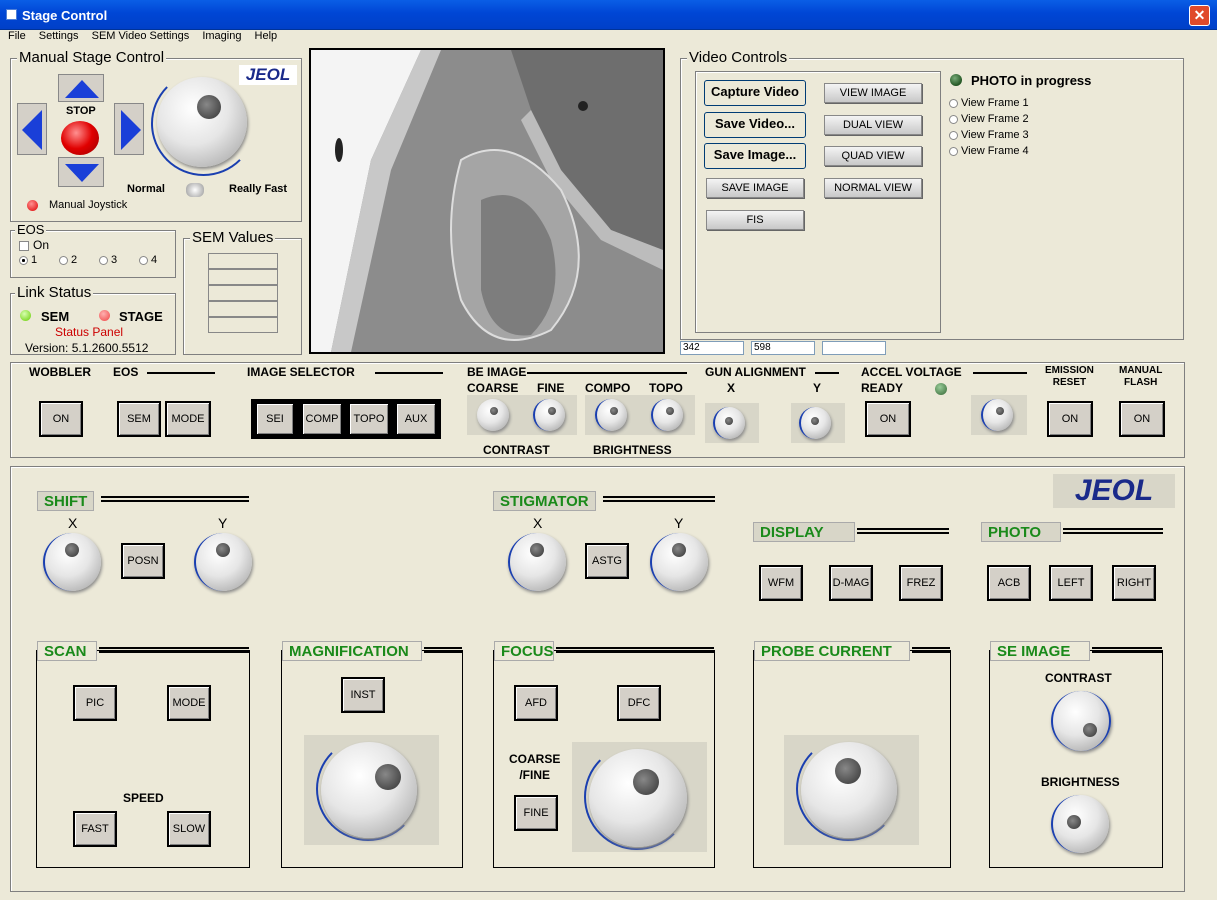 This screenshot has width=1217, height=900. I want to click on knob-indicator, so click(1074, 822).